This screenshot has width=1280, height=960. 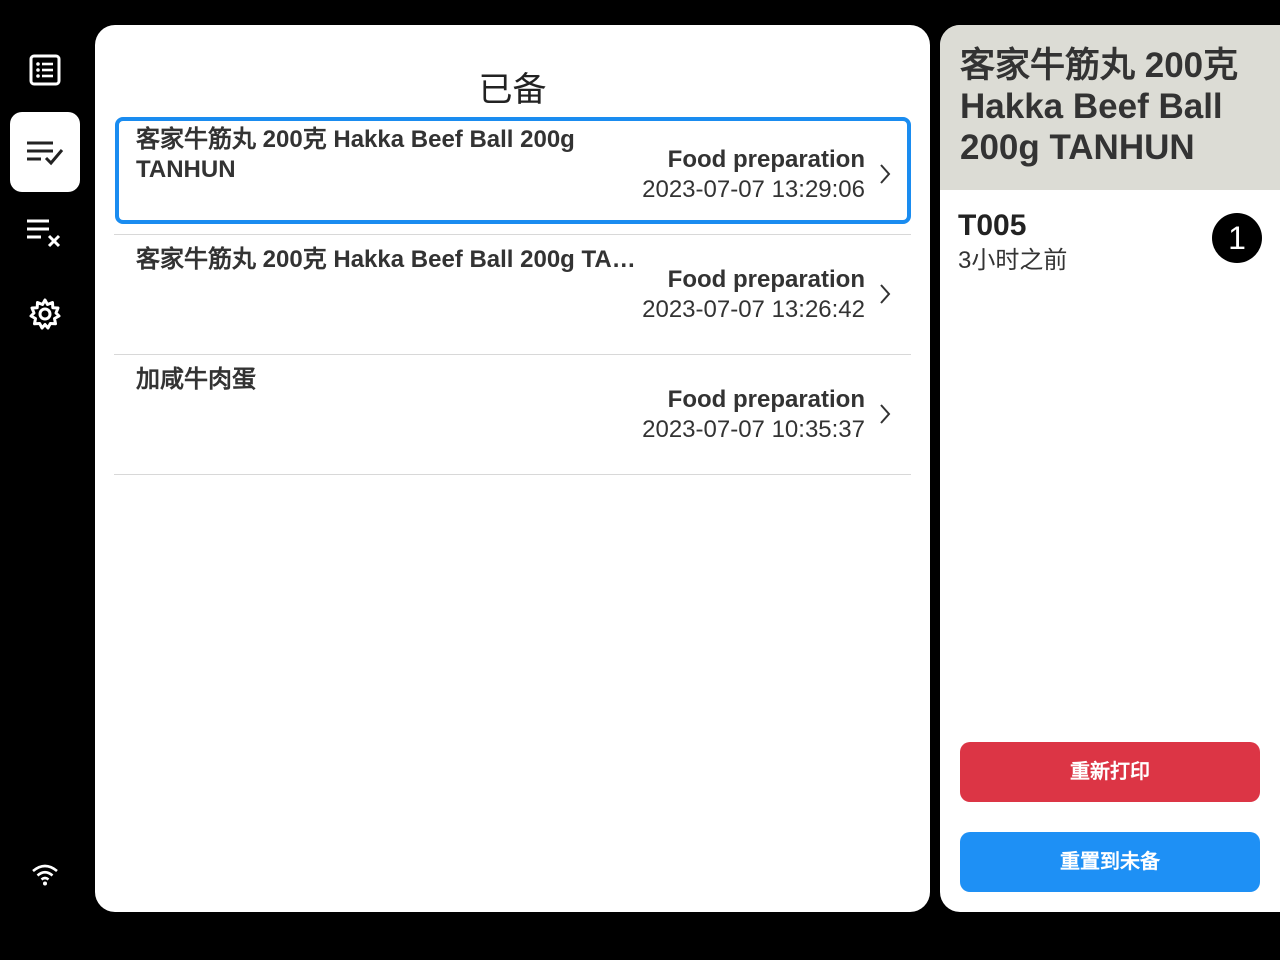 What do you see at coordinates (753, 415) in the screenshot?
I see `item-meta: Food preparation 2023-07-07 10:35:37` at bounding box center [753, 415].